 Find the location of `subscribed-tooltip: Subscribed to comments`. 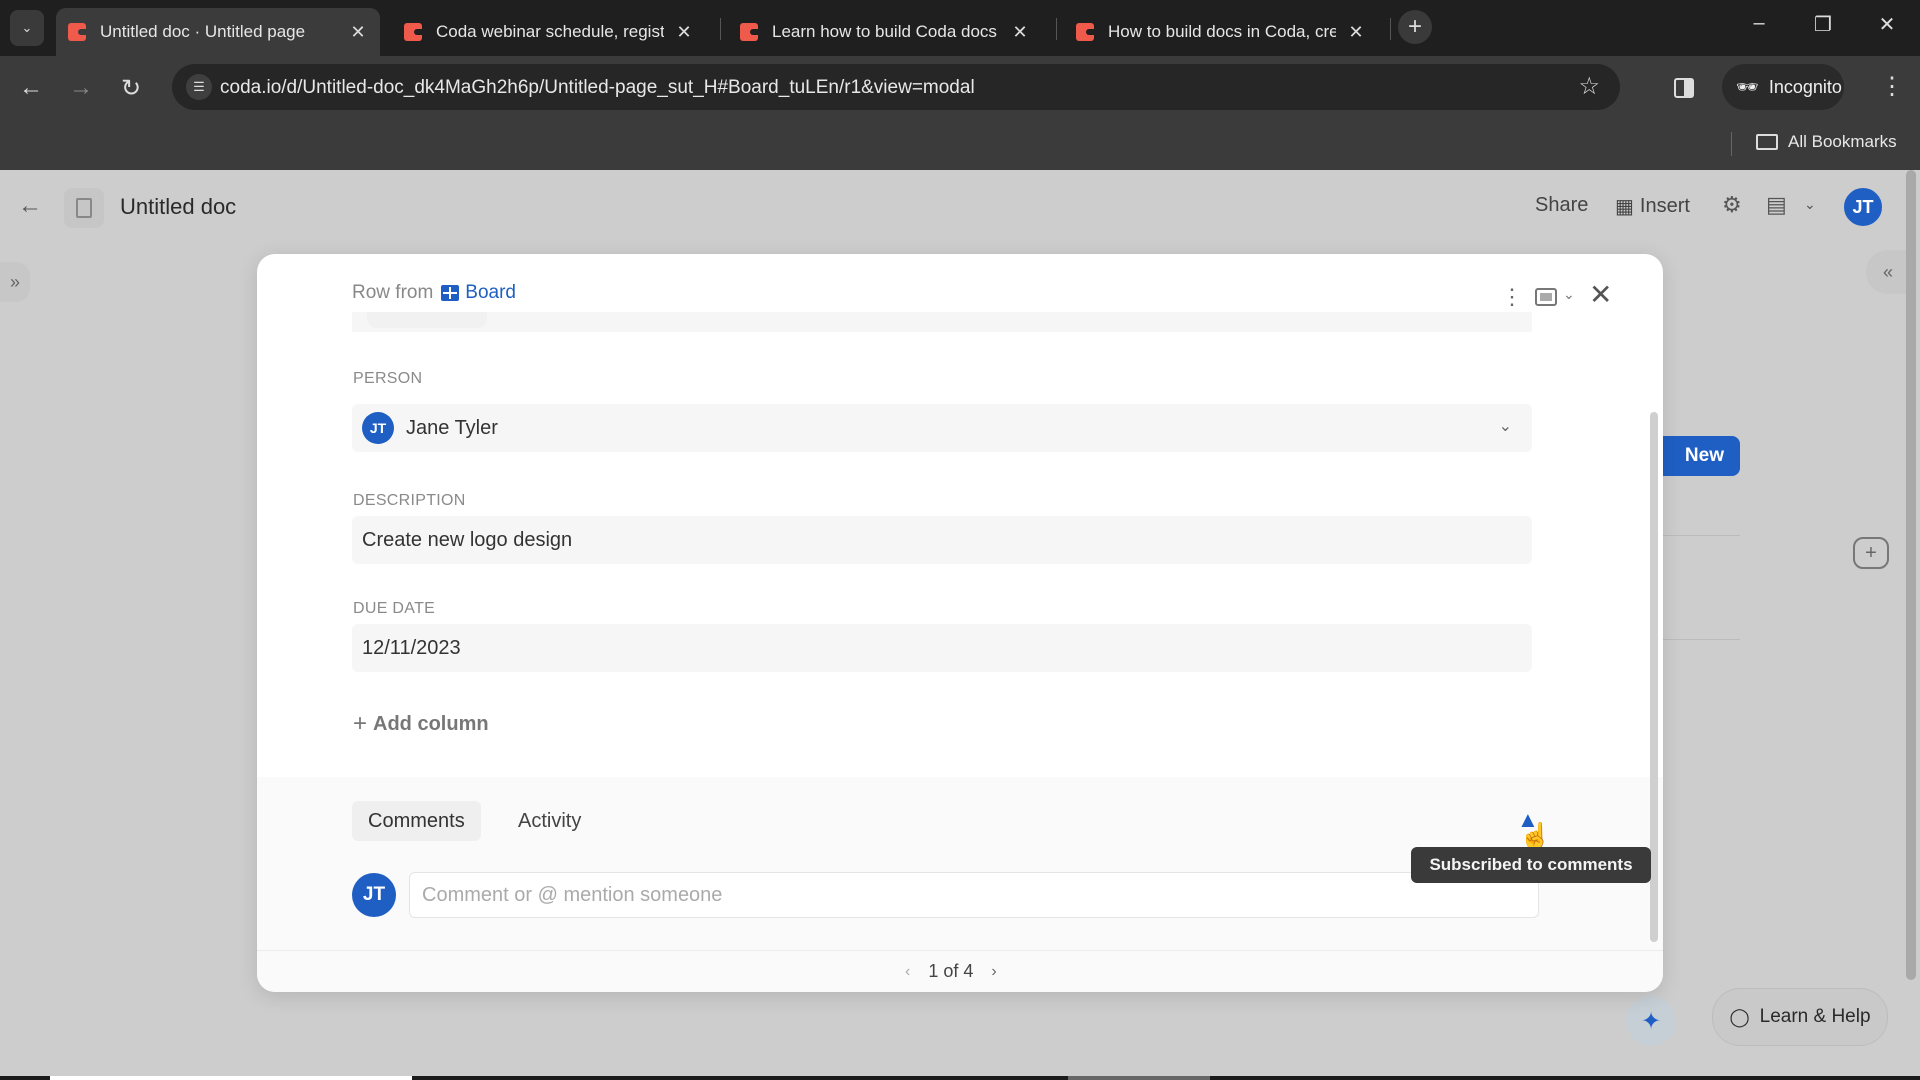

subscribed-tooltip: Subscribed to comments is located at coordinates (1531, 865).